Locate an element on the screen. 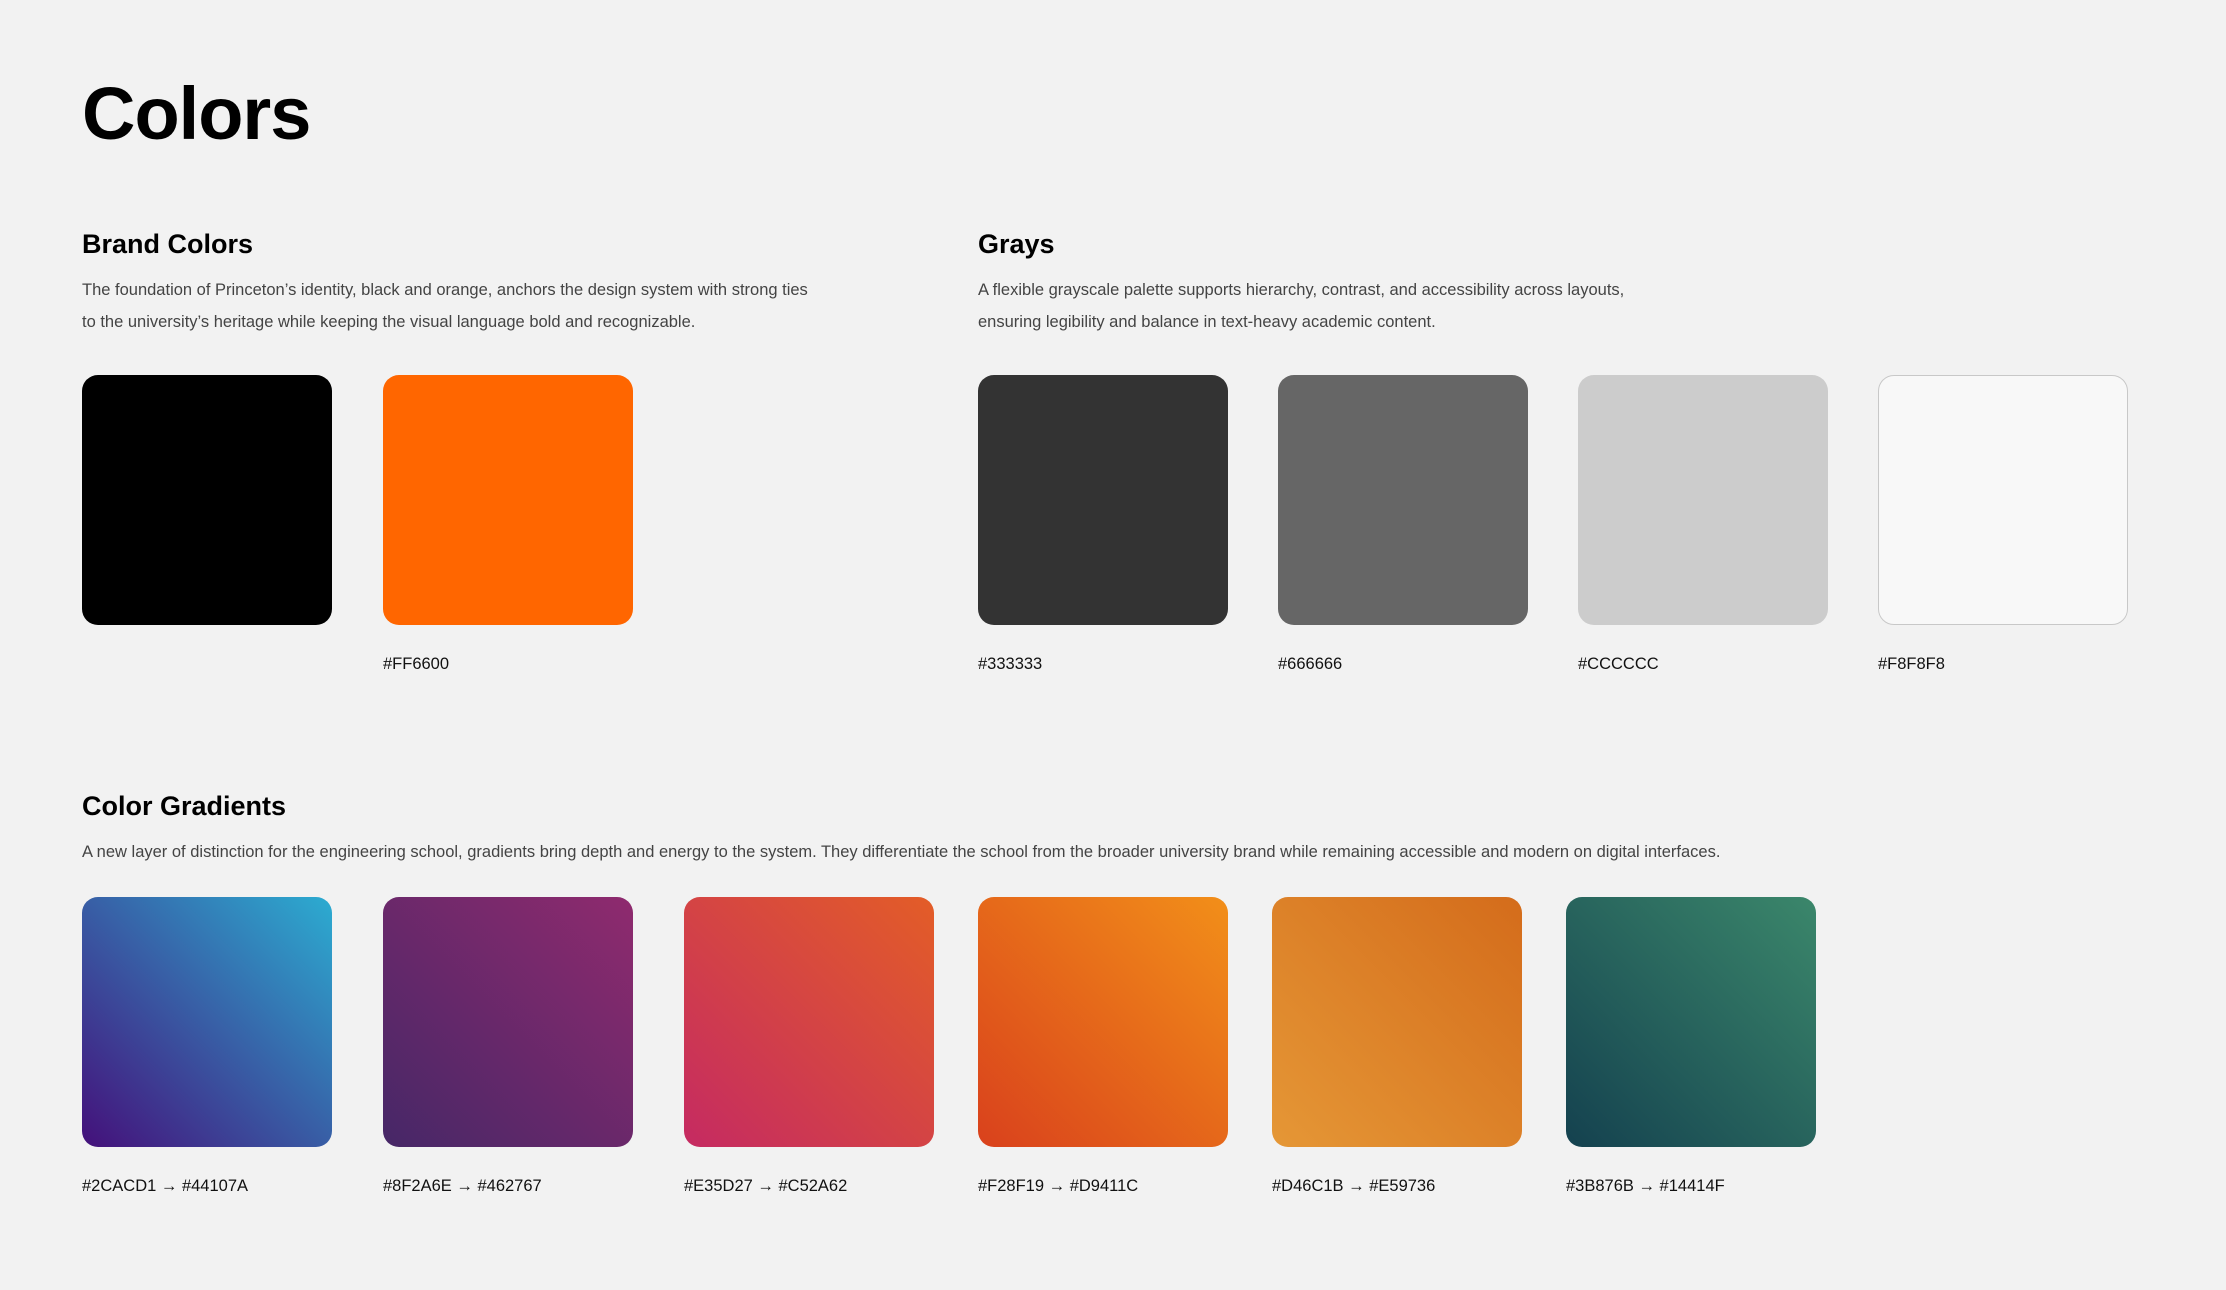 The width and height of the screenshot is (2226, 1290). gray-f8f8f8-label: #F8F8F8 is located at coordinates (1911, 664).